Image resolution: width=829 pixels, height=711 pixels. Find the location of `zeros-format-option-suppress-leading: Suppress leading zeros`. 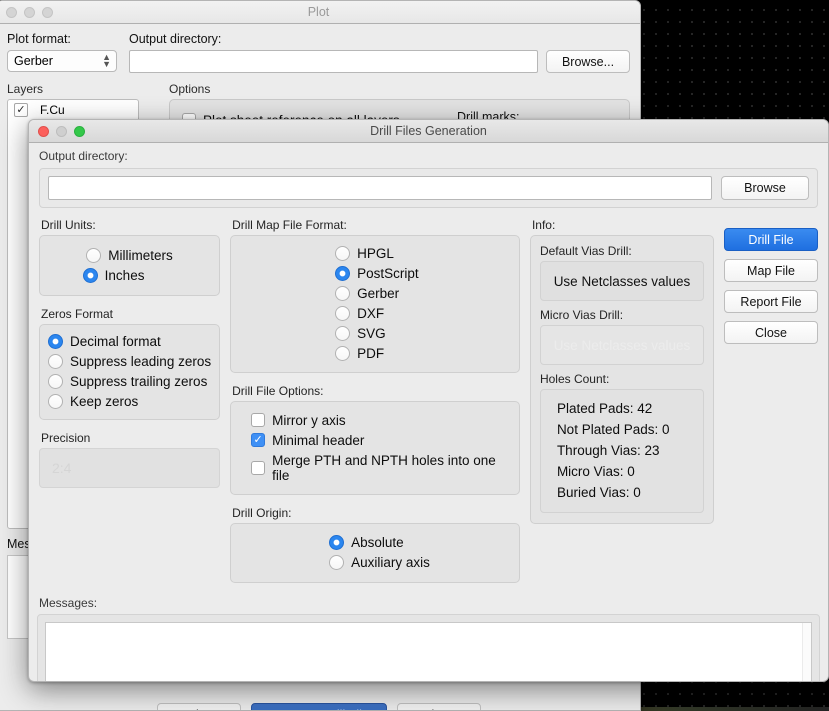

zeros-format-option-suppress-leading: Suppress leading zeros is located at coordinates (129, 361).